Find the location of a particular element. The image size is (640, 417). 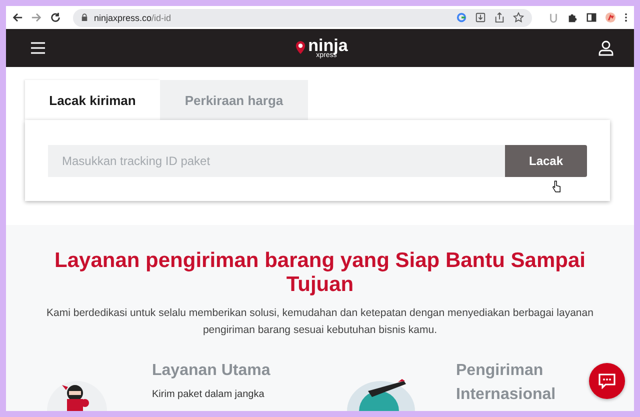

chat-button is located at coordinates (607, 381).